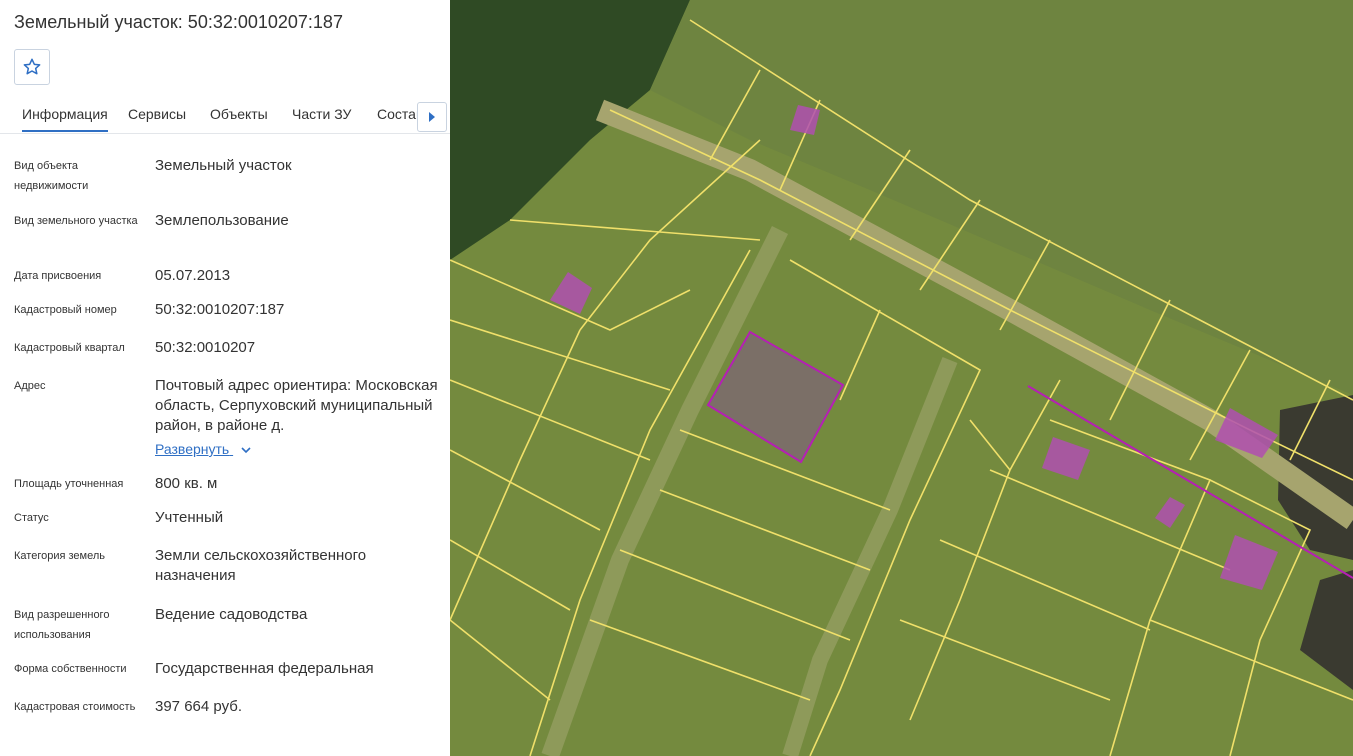  I want to click on field-label: Адрес, so click(30, 386).